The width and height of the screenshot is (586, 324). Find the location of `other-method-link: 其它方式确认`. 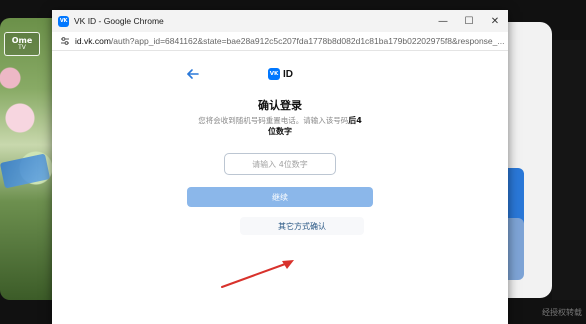

other-method-link: 其它方式确认 is located at coordinates (302, 226).